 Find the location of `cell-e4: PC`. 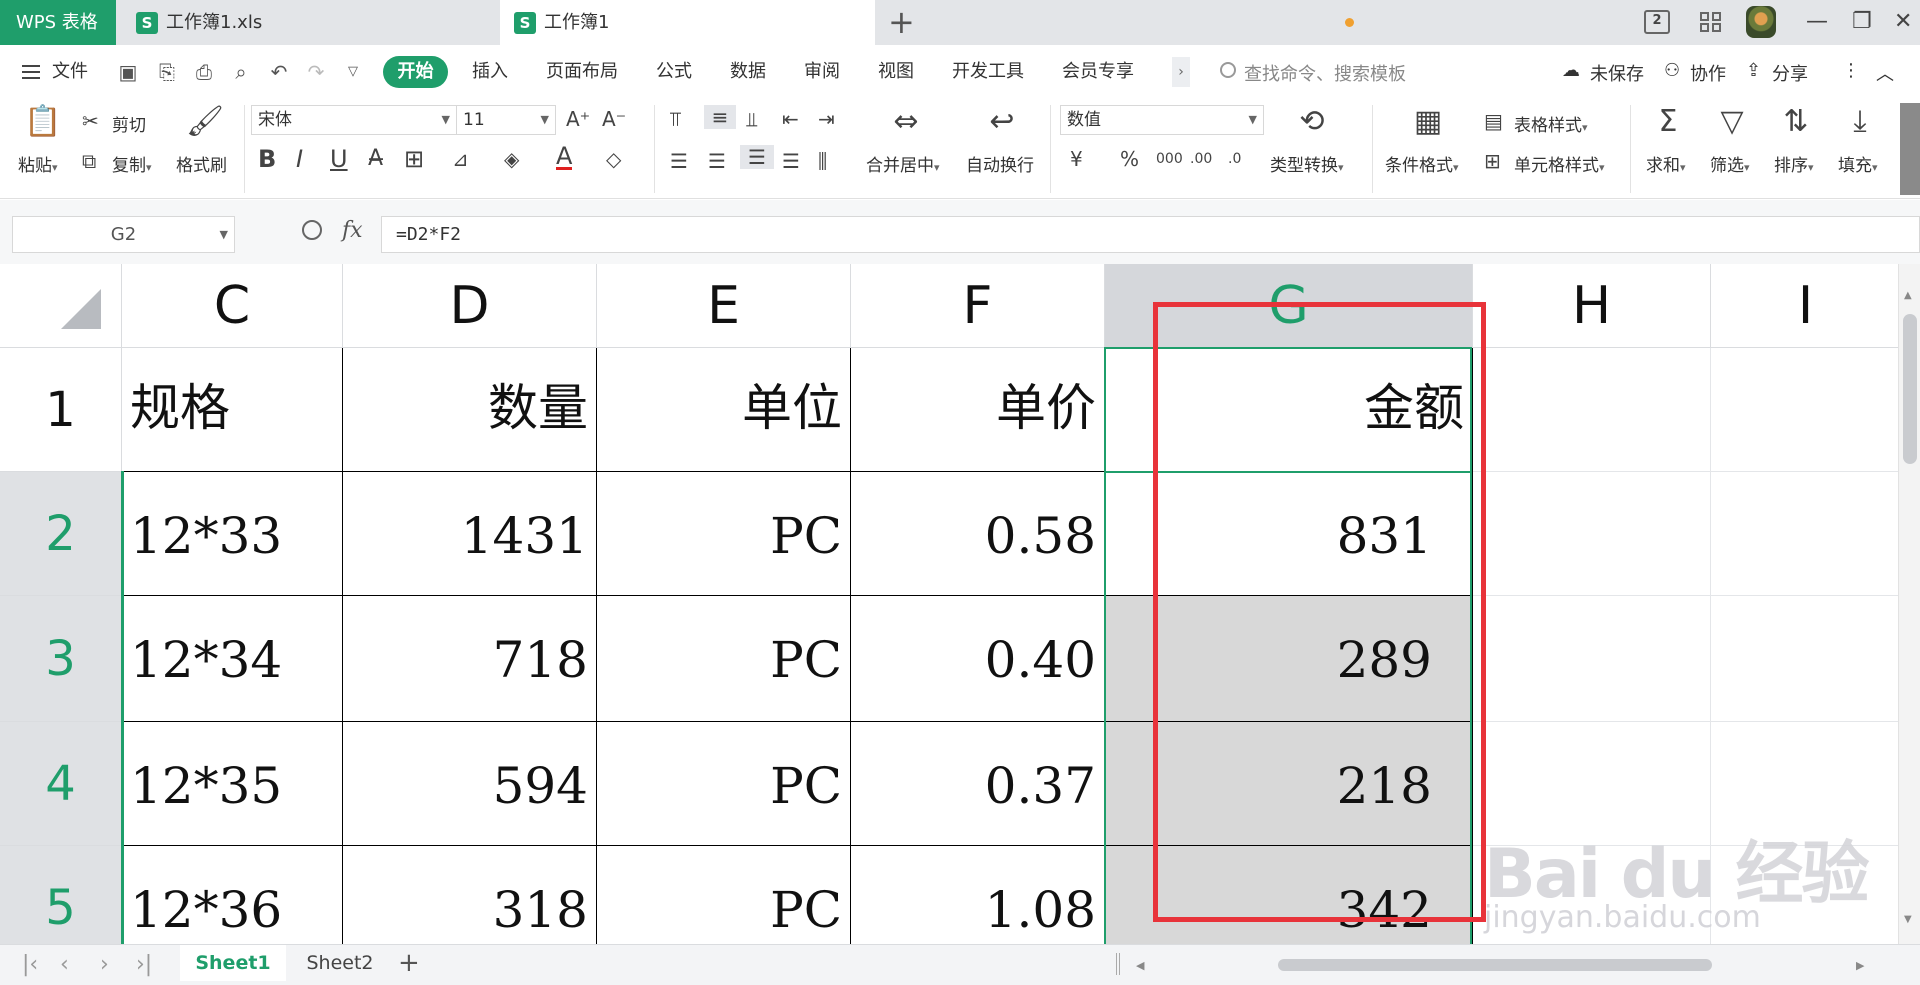

cell-e4: PC is located at coordinates (724, 784).